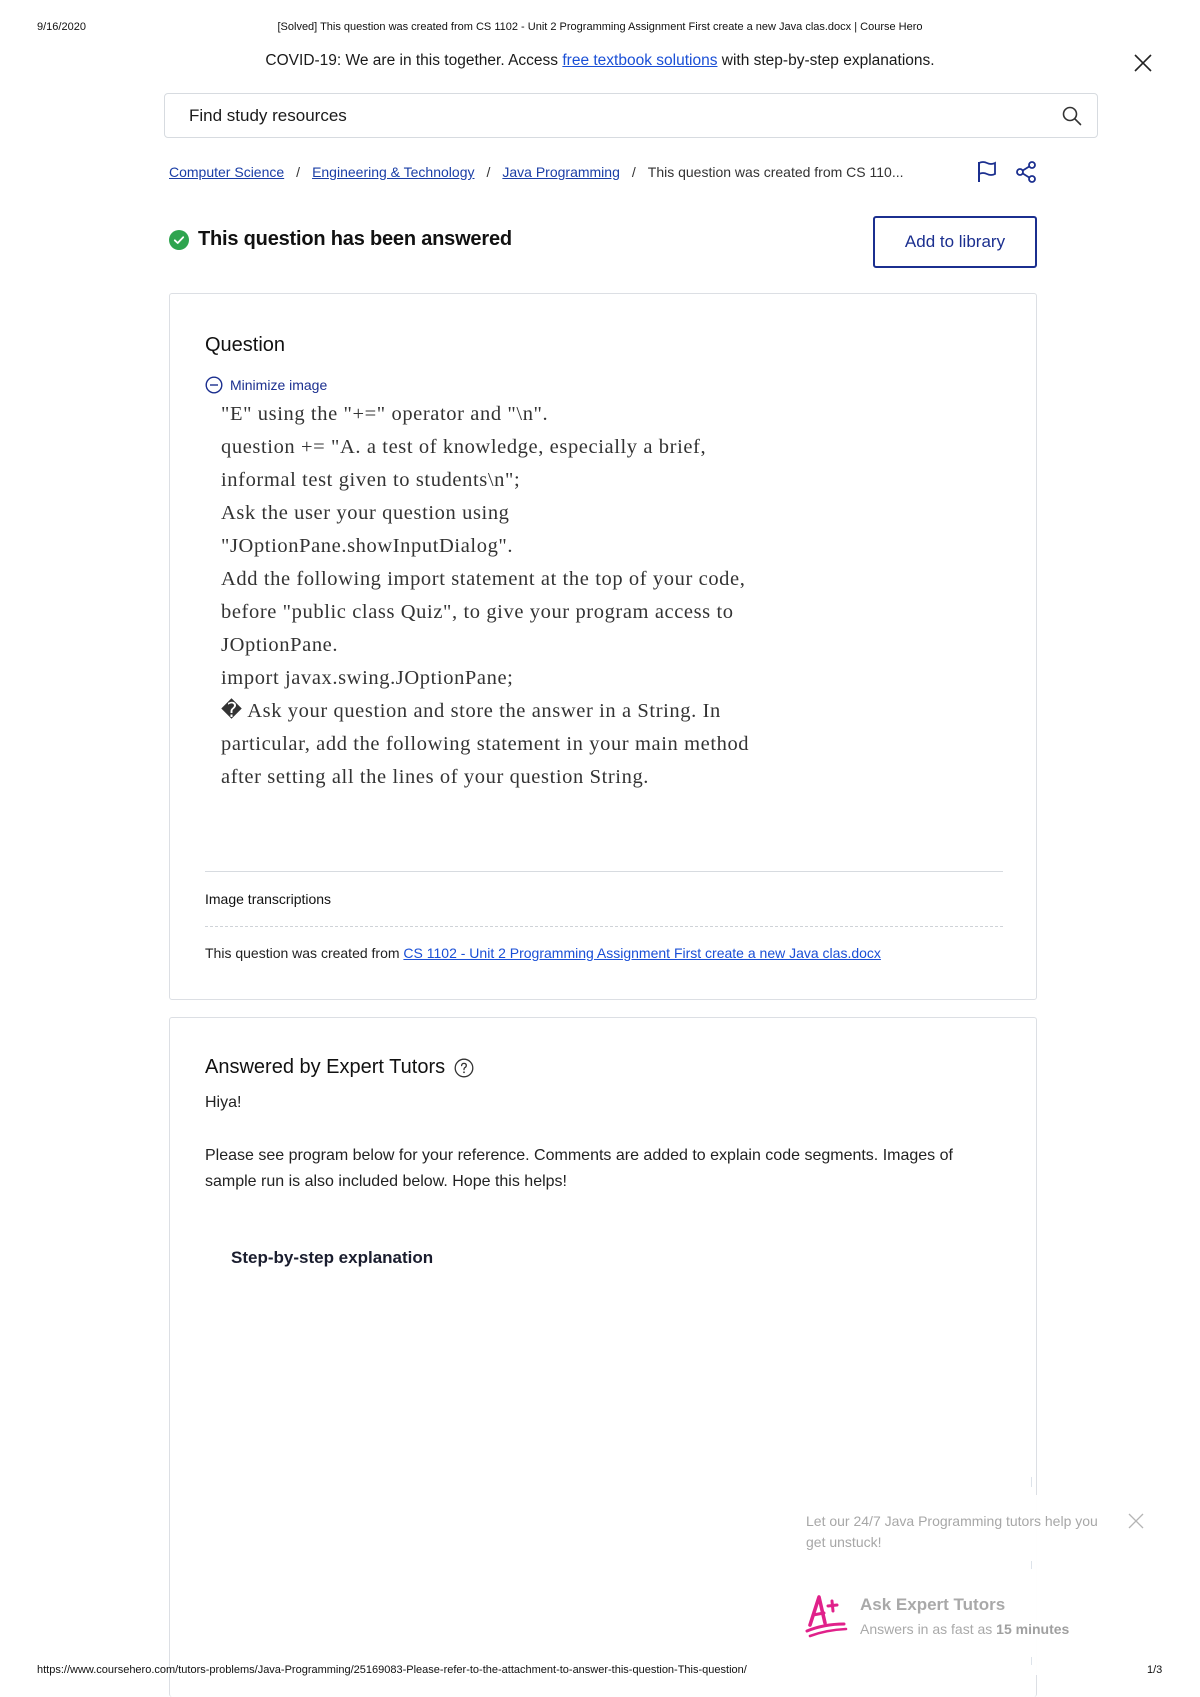 This screenshot has width=1200, height=1697. I want to click on question-image-line: informal test given to students\n";, so click(371, 480).